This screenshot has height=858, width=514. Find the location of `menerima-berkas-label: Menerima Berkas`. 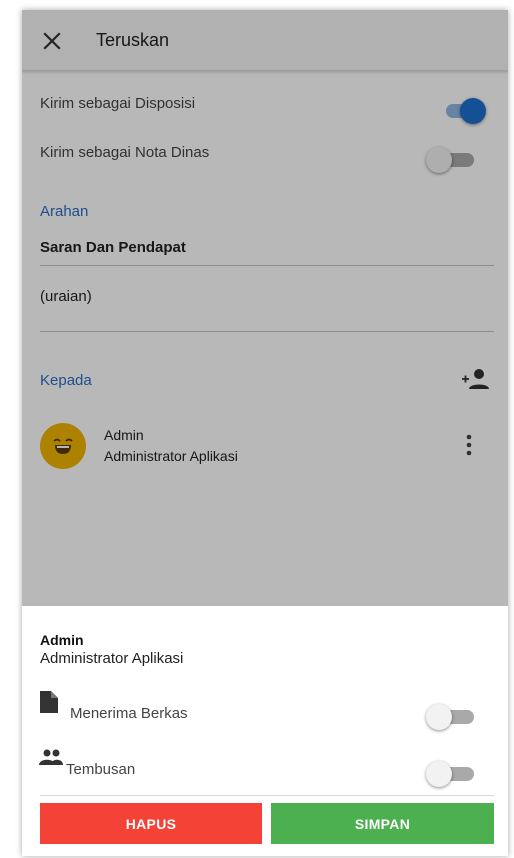

menerima-berkas-label: Menerima Berkas is located at coordinates (129, 713).